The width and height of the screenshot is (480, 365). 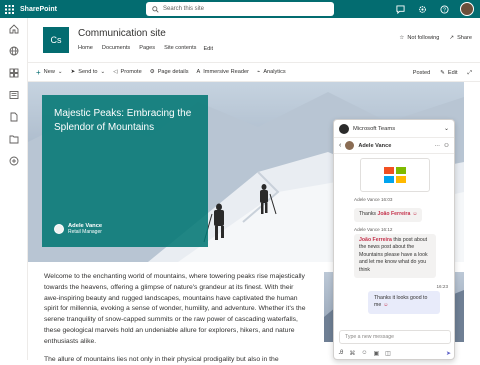 I want to click on people-icon: ⚇, so click(x=446, y=146).